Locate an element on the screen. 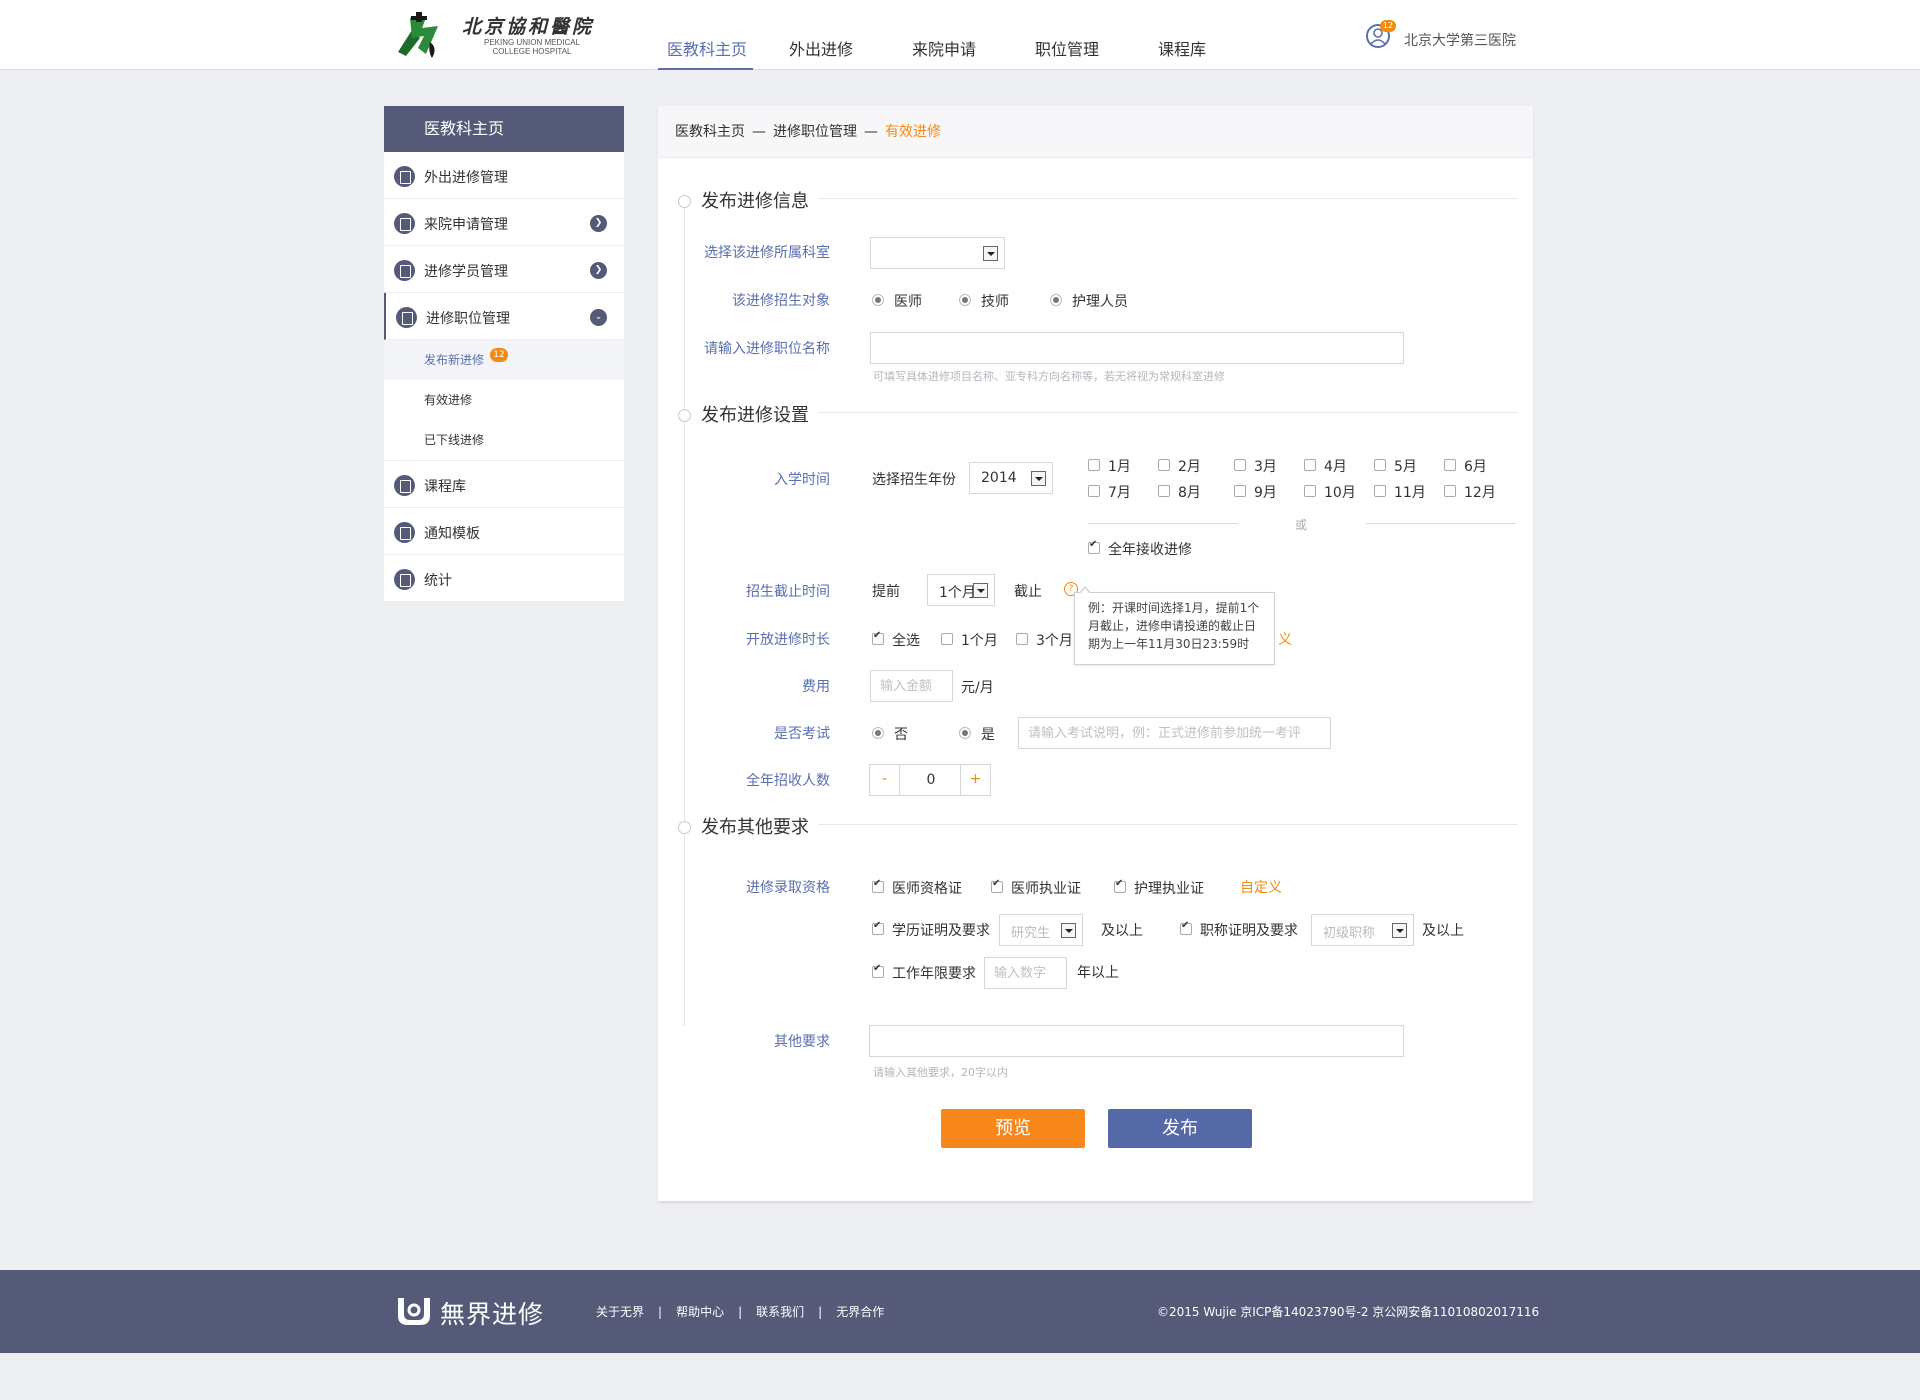 This screenshot has height=1400, width=1920. month-checkbox: 11月 is located at coordinates (1400, 492).